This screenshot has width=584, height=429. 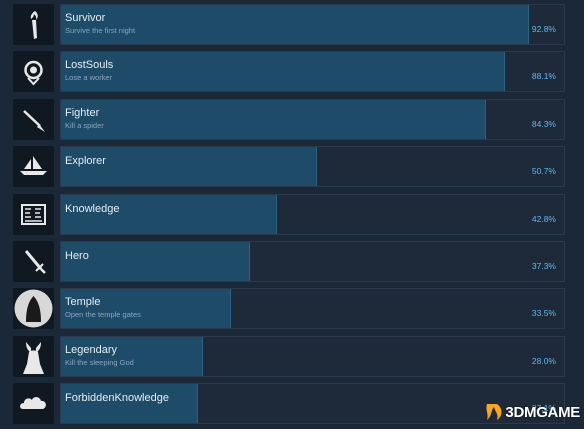 What do you see at coordinates (82, 113) in the screenshot?
I see `achievement-name: Fighter` at bounding box center [82, 113].